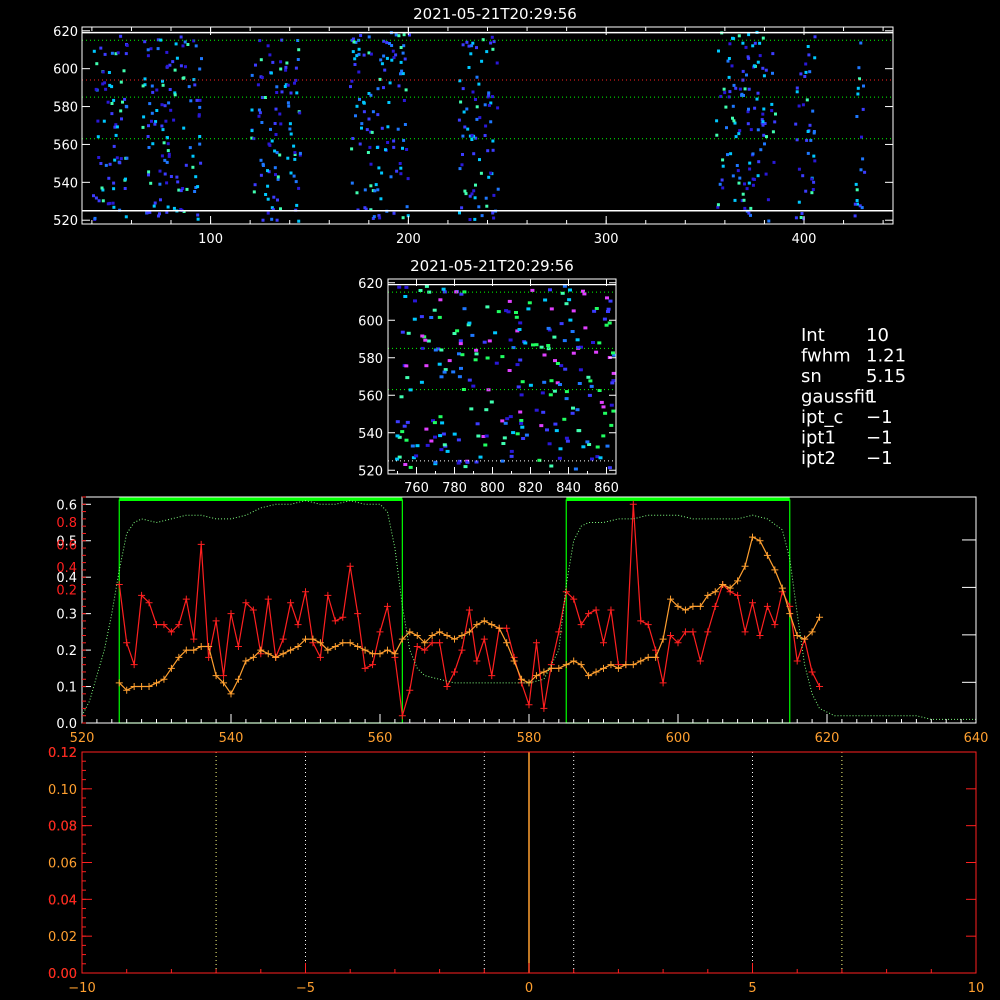 This screenshot has height=1000, width=1000. Describe the element at coordinates (492, 266) in the screenshot. I see `zoom-panel-title: 2021-05-21T20:29:56` at that location.